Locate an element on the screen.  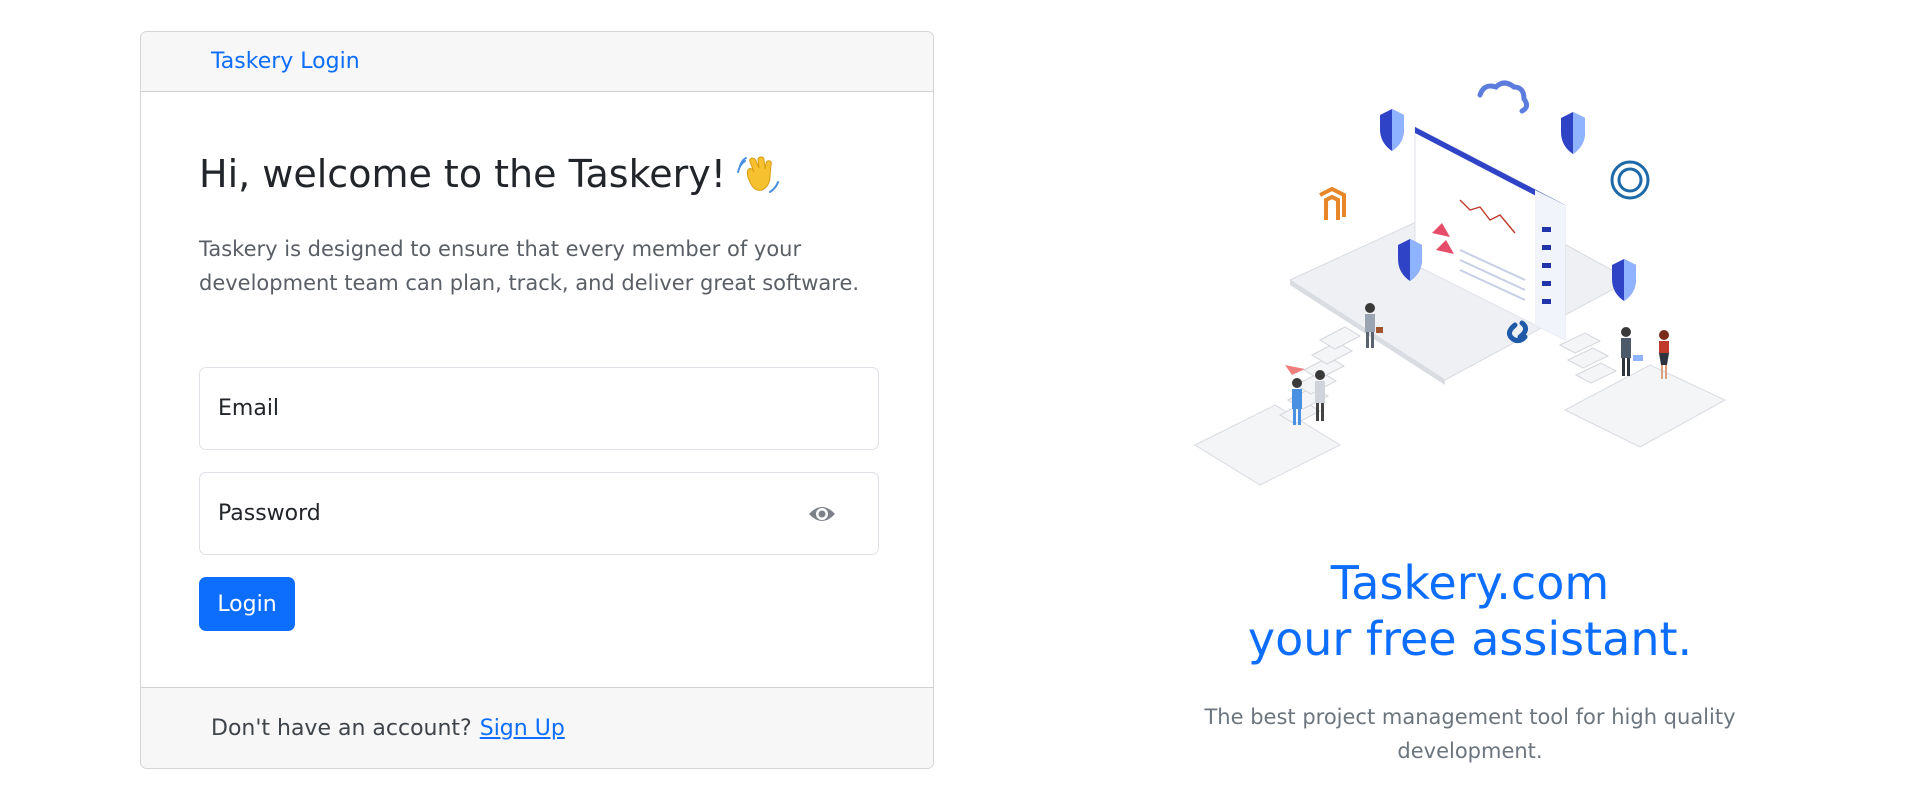
email-field is located at coordinates (539, 408).